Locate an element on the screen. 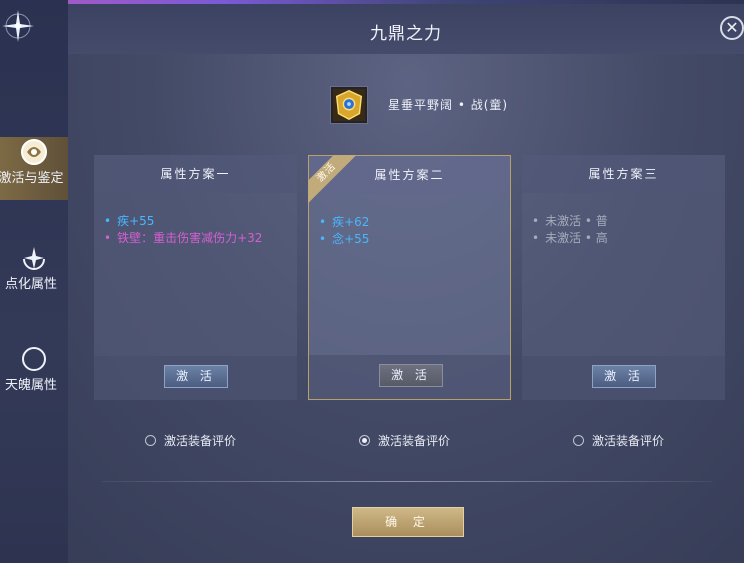 The width and height of the screenshot is (744, 563). close-button: ✕ is located at coordinates (732, 28).